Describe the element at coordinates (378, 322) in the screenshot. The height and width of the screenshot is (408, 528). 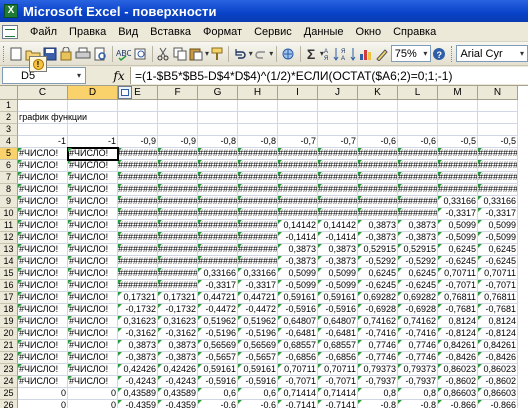
I see `cell-K19: 0,74162` at that location.